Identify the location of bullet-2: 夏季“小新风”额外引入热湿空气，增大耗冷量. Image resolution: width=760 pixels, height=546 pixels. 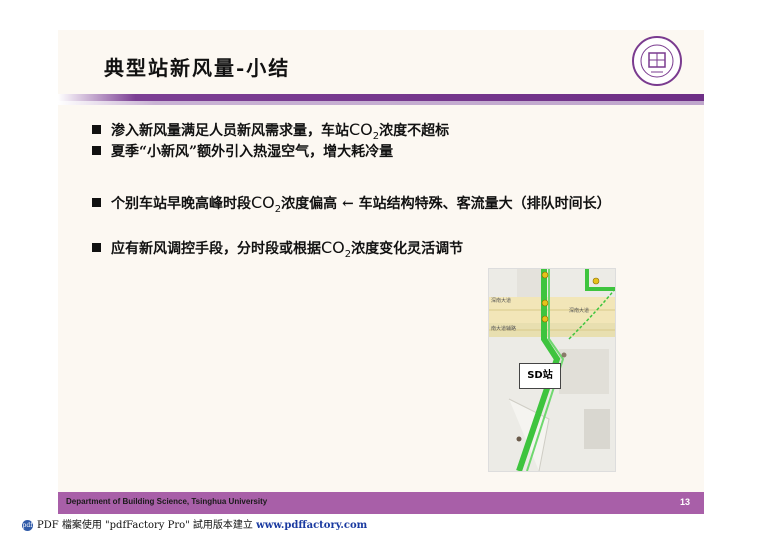
(242, 152).